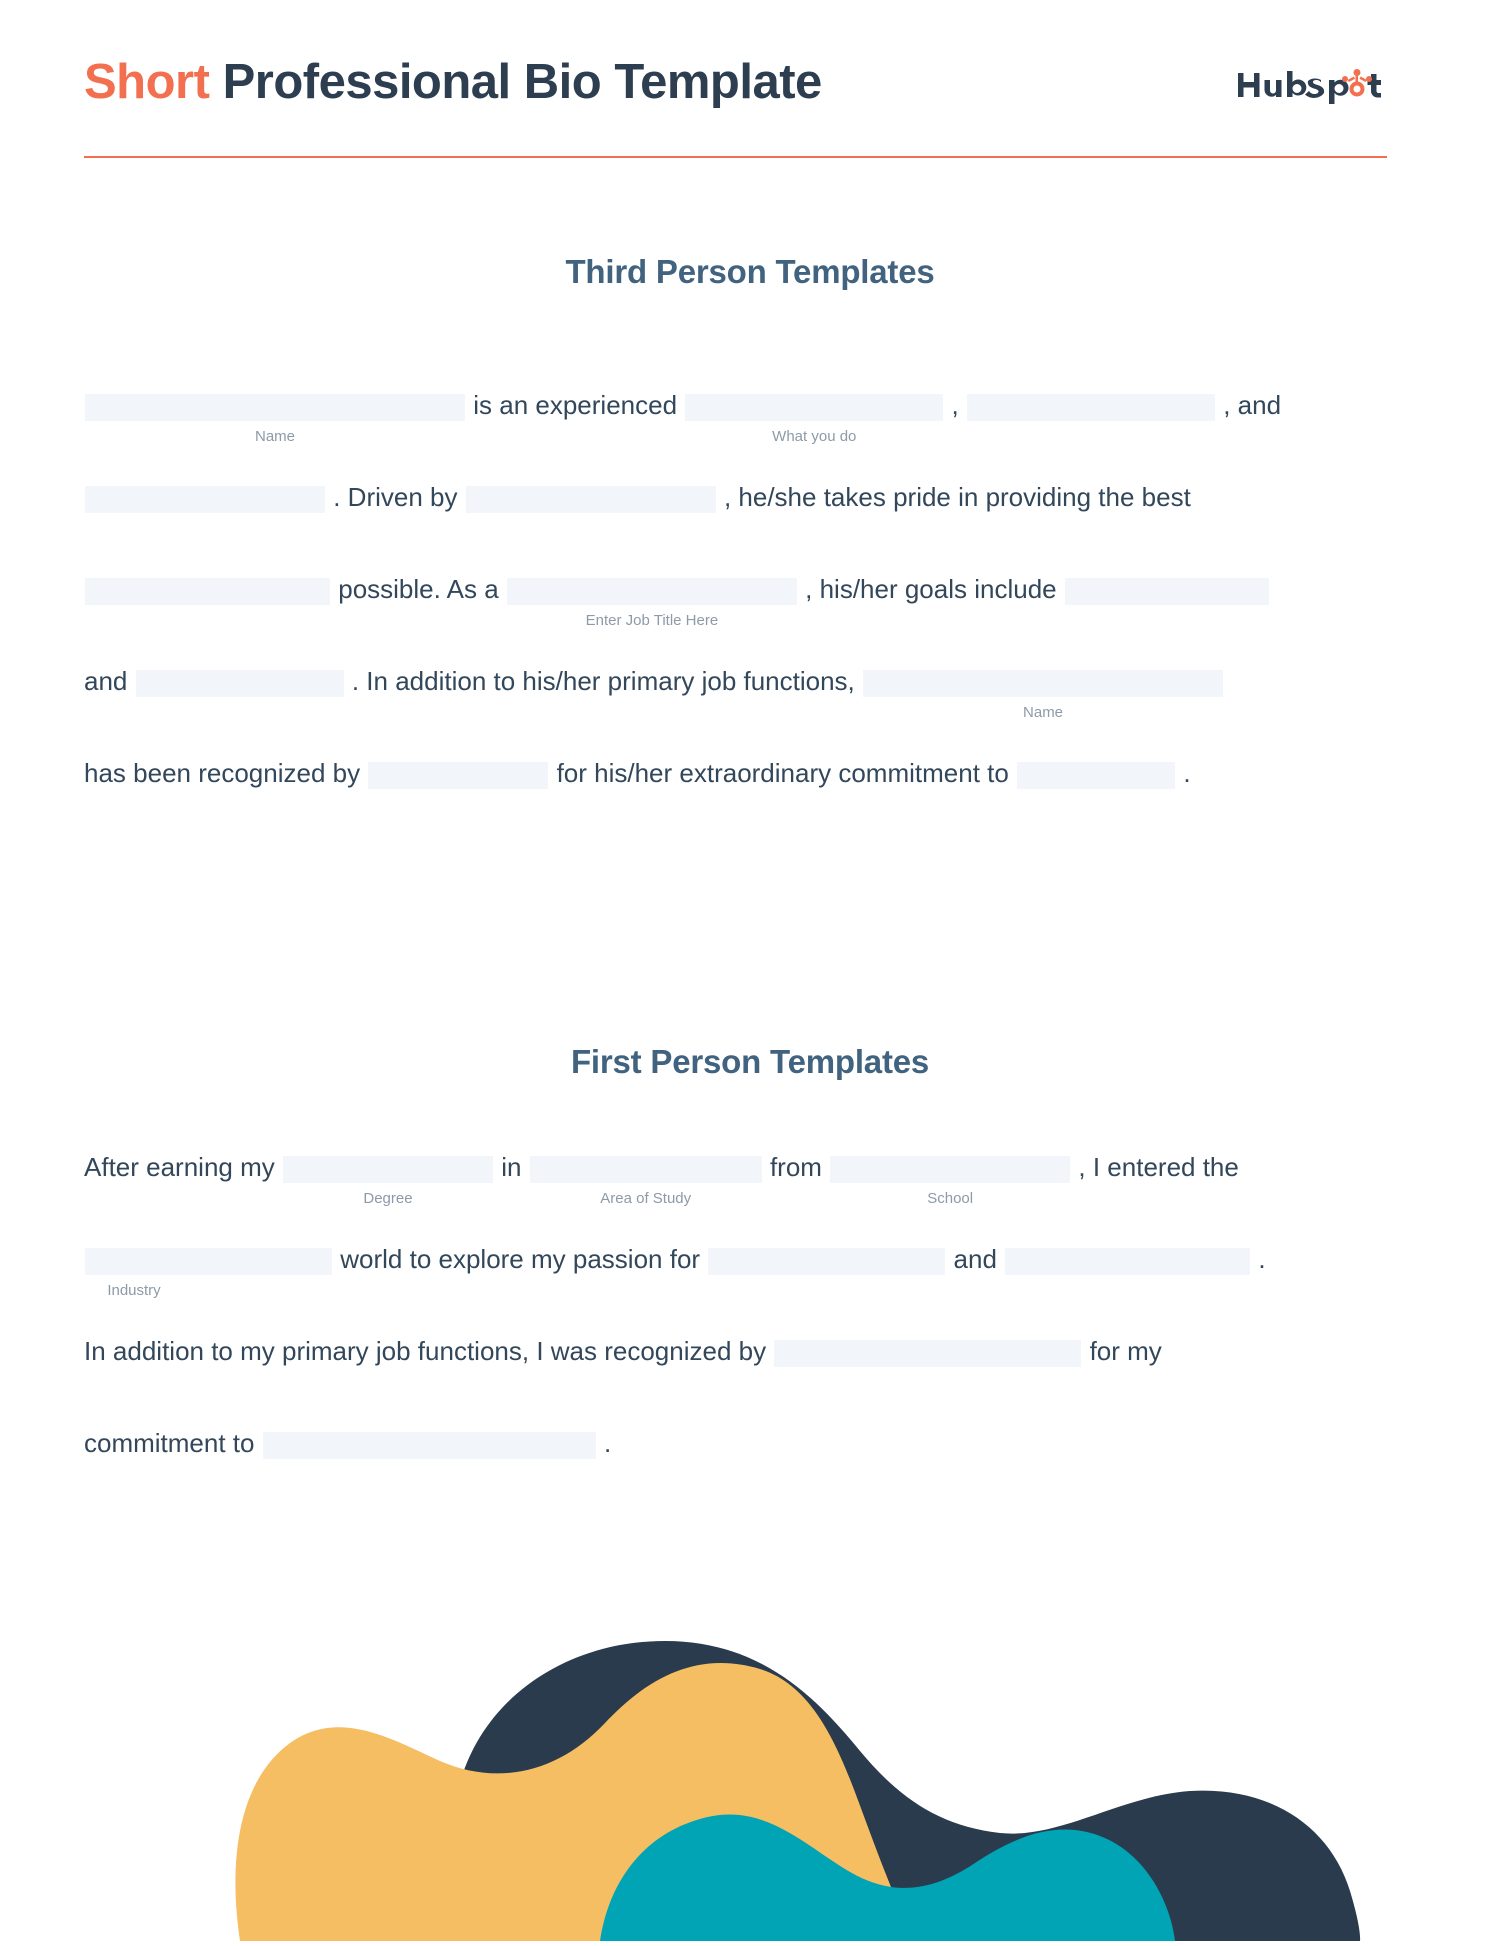 The height and width of the screenshot is (1946, 1500). What do you see at coordinates (651, 591) in the screenshot?
I see `blank-field-job-title` at bounding box center [651, 591].